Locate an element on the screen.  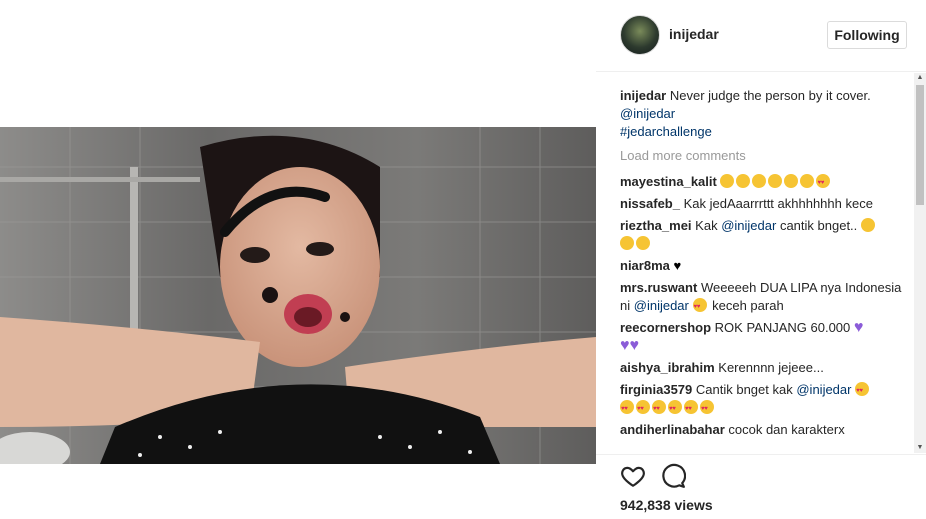
caption-username: inijedar is located at coordinates (643, 95).